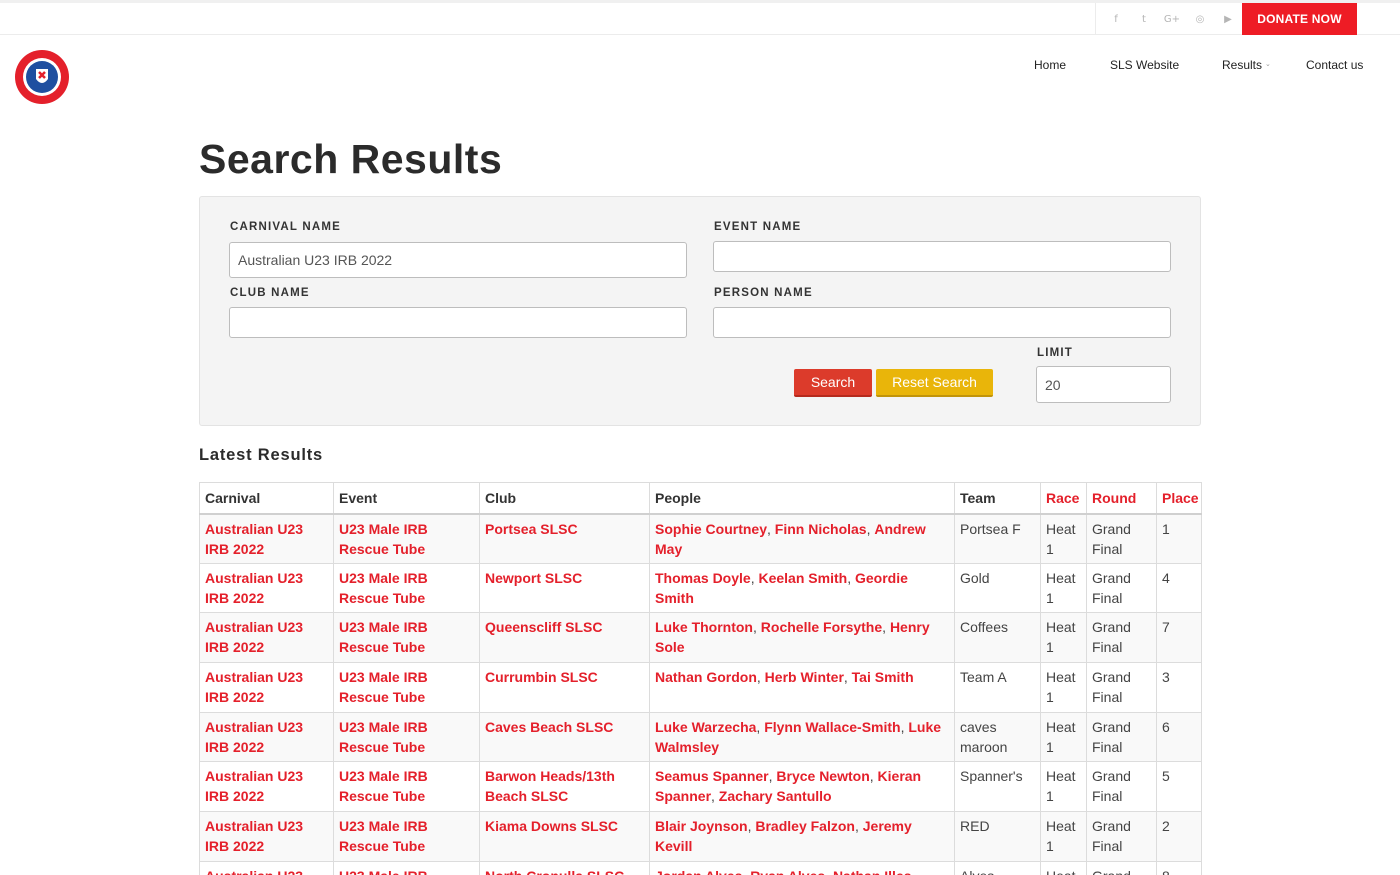  I want to click on person-link: Jordan Alves, so click(698, 871).